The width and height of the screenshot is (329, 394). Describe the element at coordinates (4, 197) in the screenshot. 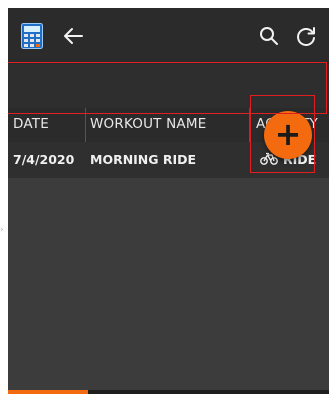

I see `left-gutter` at that location.